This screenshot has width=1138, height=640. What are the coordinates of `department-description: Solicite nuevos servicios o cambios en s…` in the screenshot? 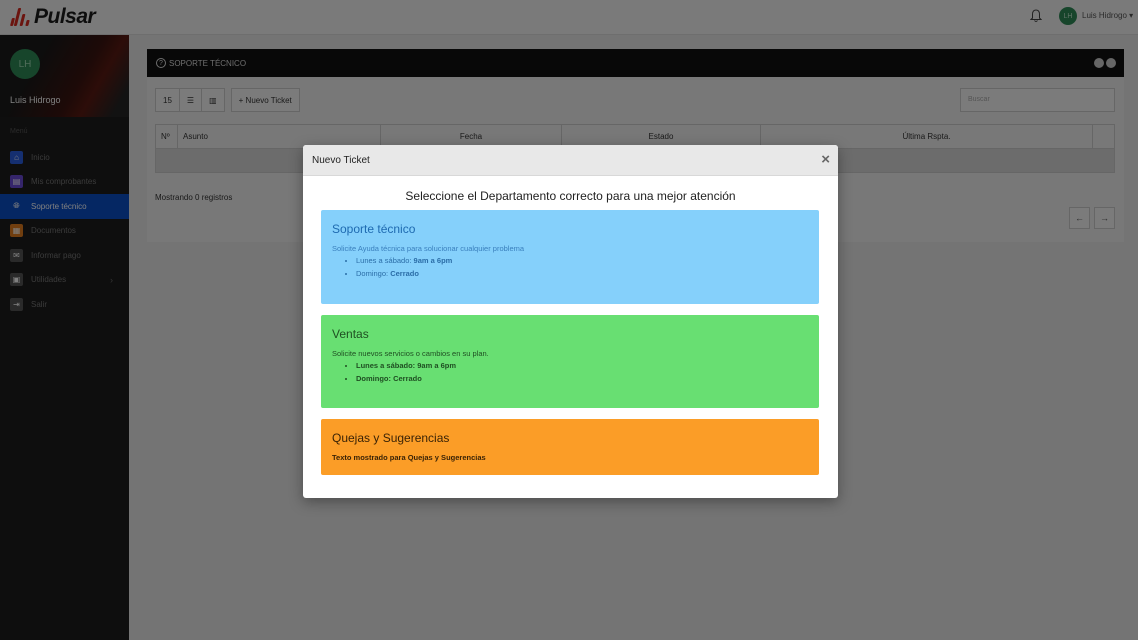 It's located at (410, 353).